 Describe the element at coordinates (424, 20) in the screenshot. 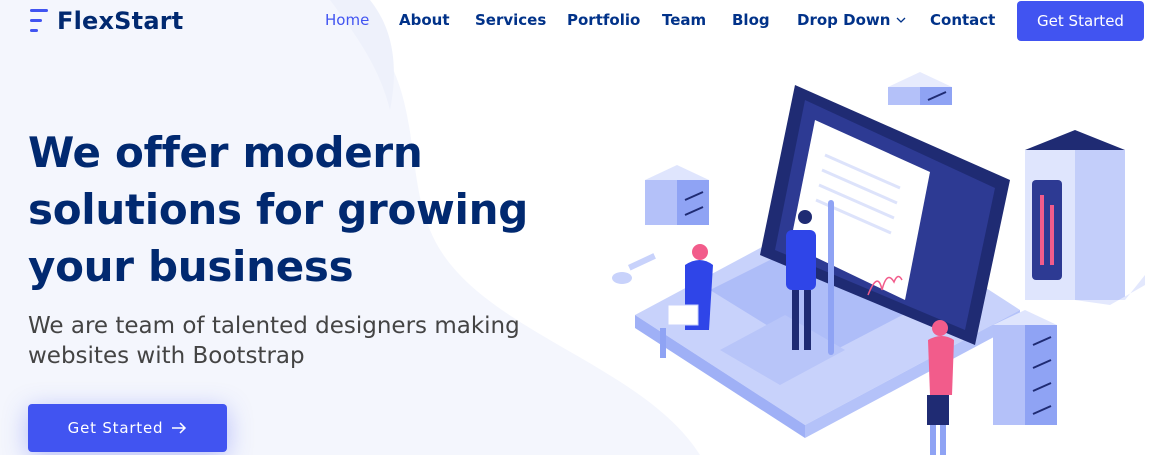

I see `nav-about: About` at that location.